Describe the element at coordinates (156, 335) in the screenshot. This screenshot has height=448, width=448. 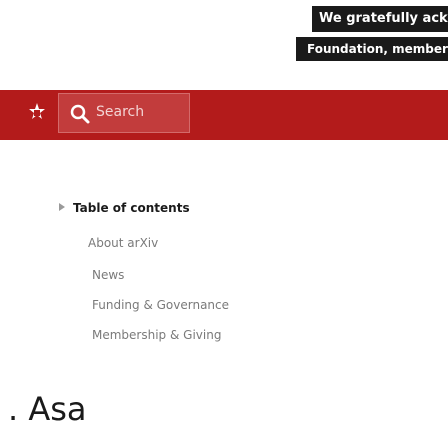
I see `toc-item-membership: Membership & Giving` at that location.